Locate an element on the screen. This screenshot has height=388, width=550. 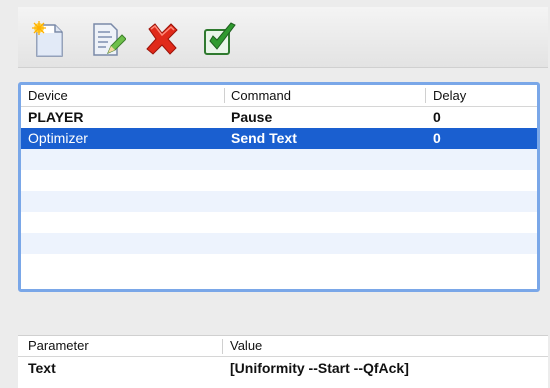
table-row: PLAYER Pause 0 is located at coordinates (279, 117).